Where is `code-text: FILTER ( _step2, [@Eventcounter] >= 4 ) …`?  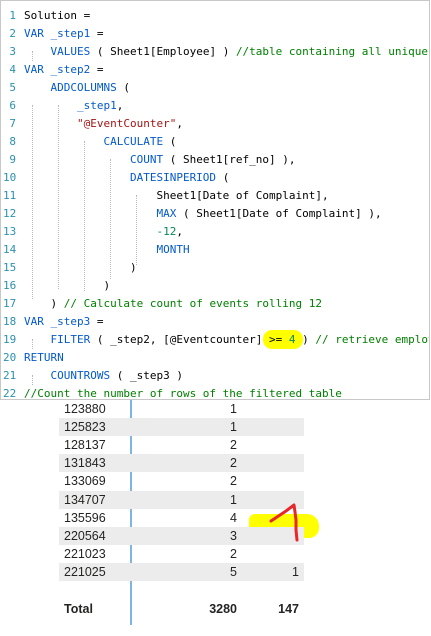 code-text: FILTER ( _step2, [@Eventcounter] >= 4 ) … is located at coordinates (227, 340).